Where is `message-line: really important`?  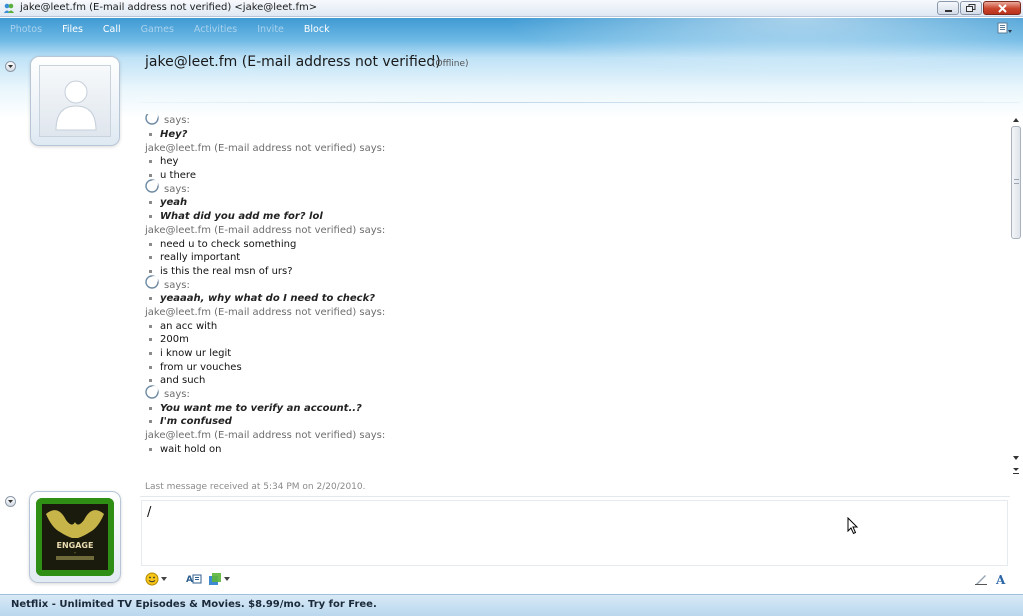 message-line: really important is located at coordinates (574, 258).